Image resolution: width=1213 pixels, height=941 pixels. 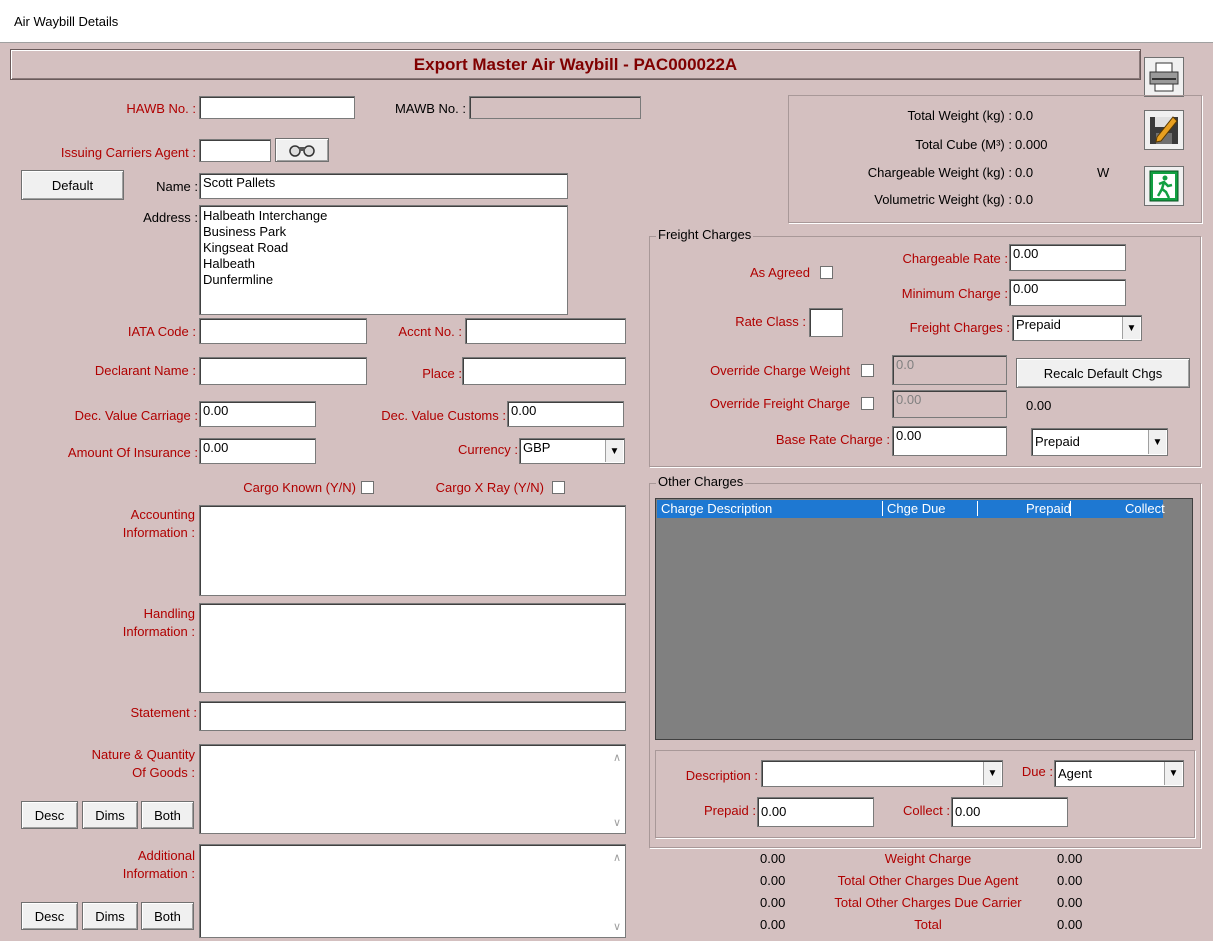 I want to click on cargo-known-checkbox, so click(x=367, y=487).